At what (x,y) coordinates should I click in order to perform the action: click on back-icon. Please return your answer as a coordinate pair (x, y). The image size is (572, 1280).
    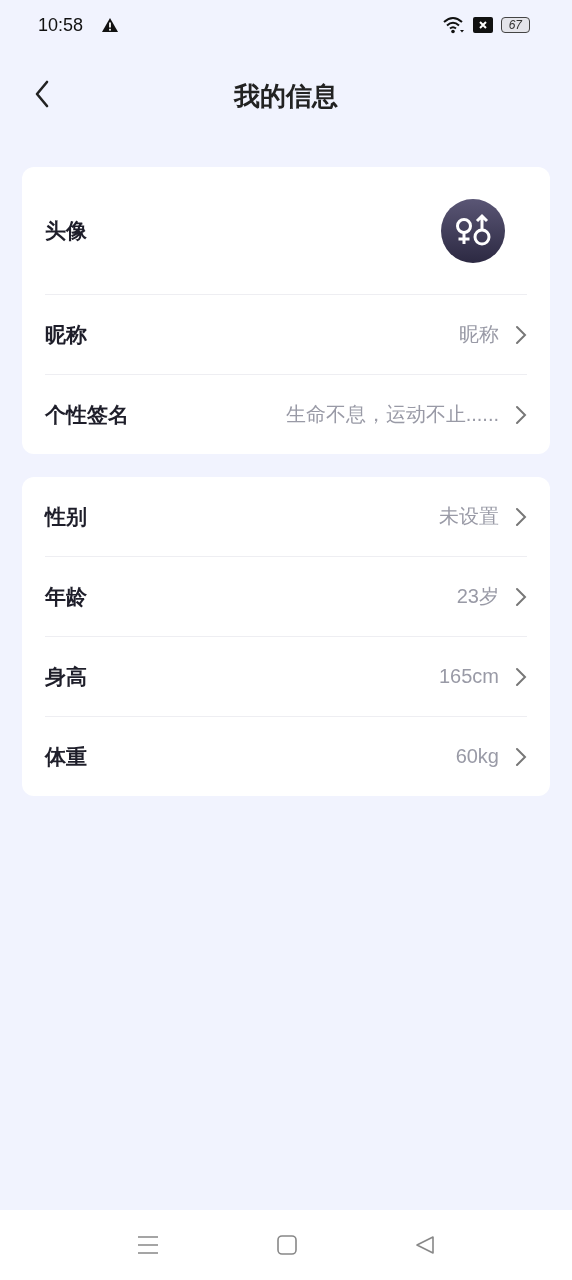
    Looking at the image, I should click on (425, 1245).